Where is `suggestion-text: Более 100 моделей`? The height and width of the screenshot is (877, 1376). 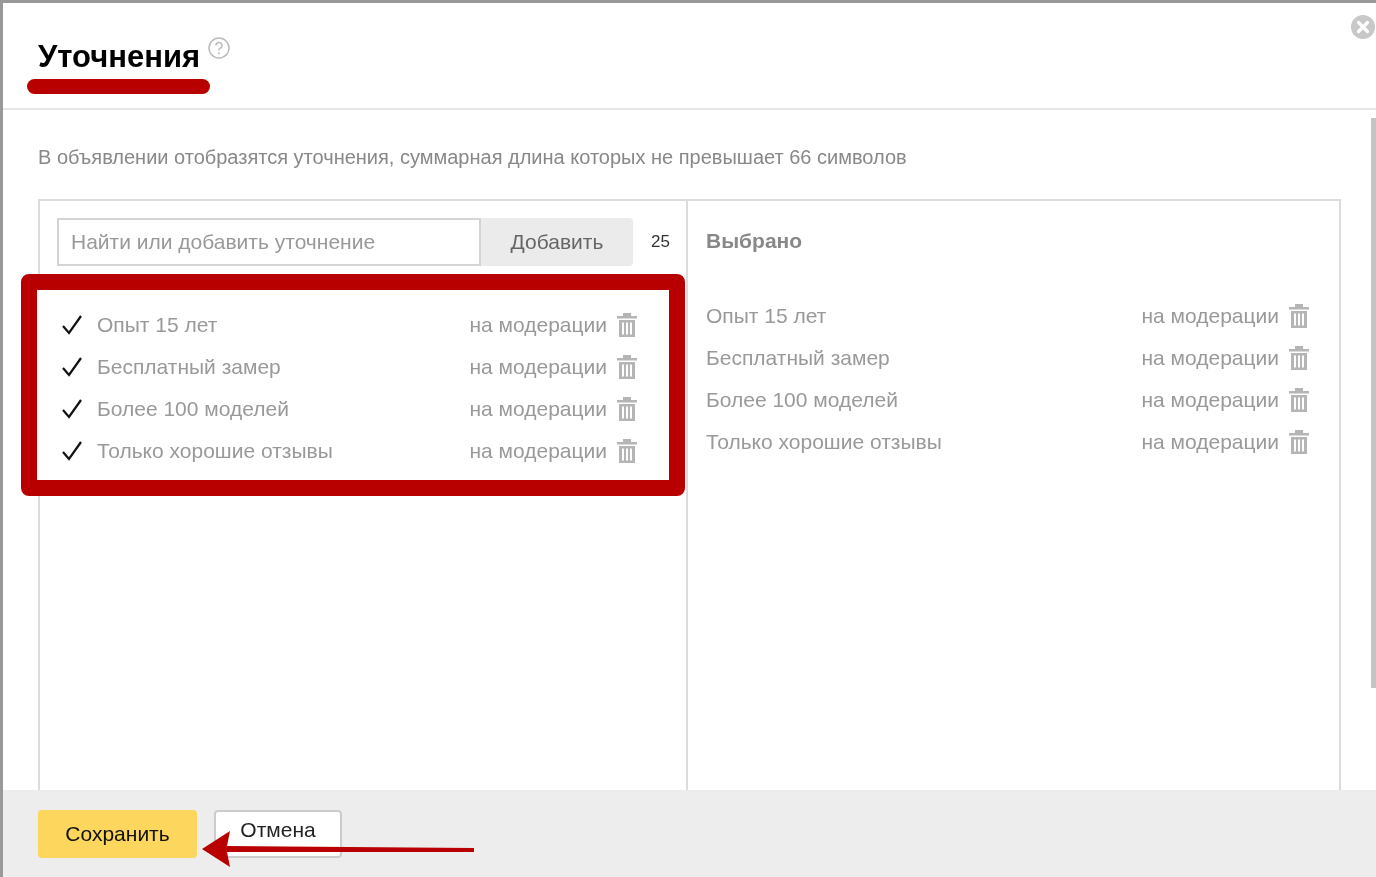
suggestion-text: Более 100 моделей is located at coordinates (283, 409).